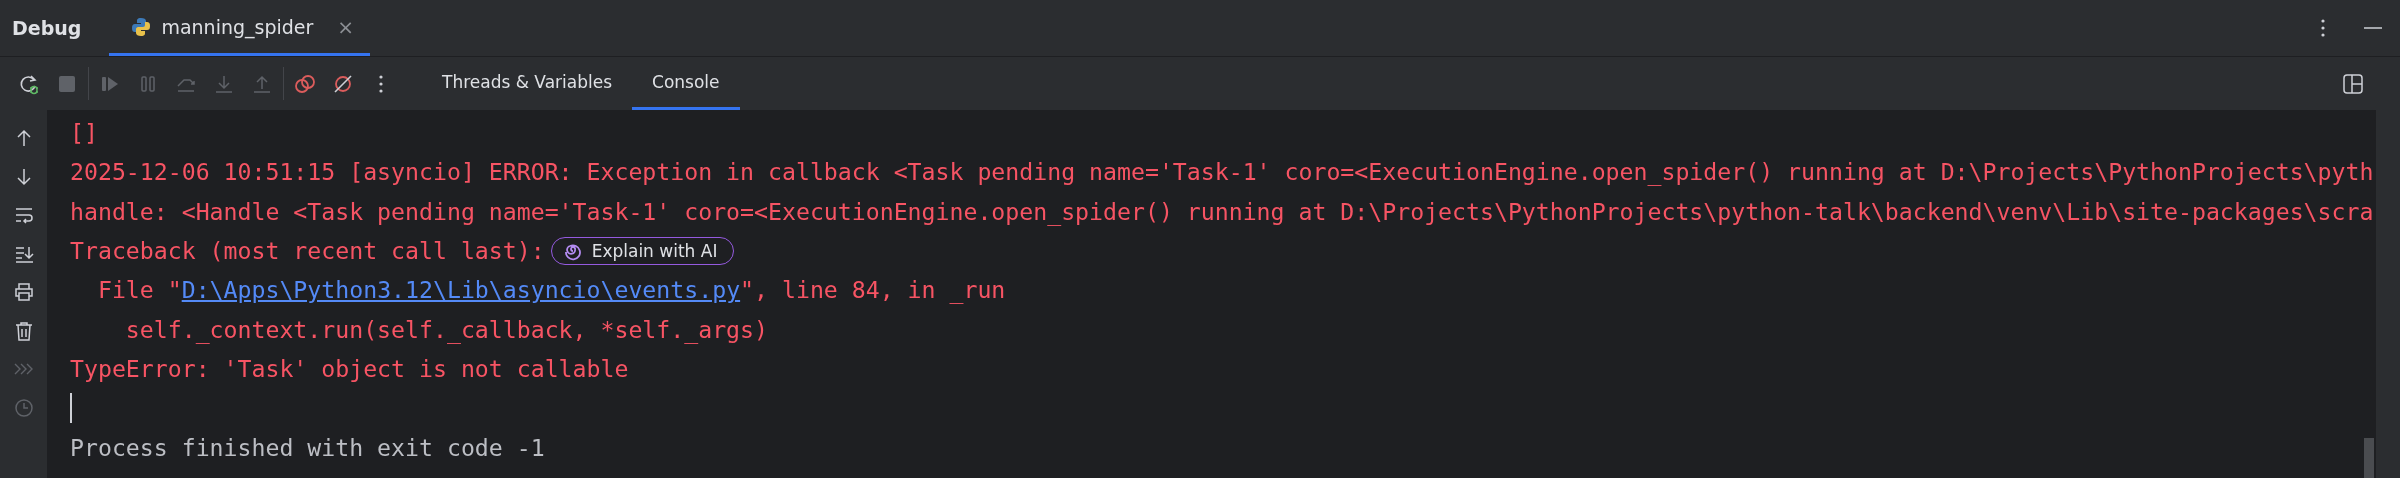  I want to click on text-cursor, so click(71, 407).